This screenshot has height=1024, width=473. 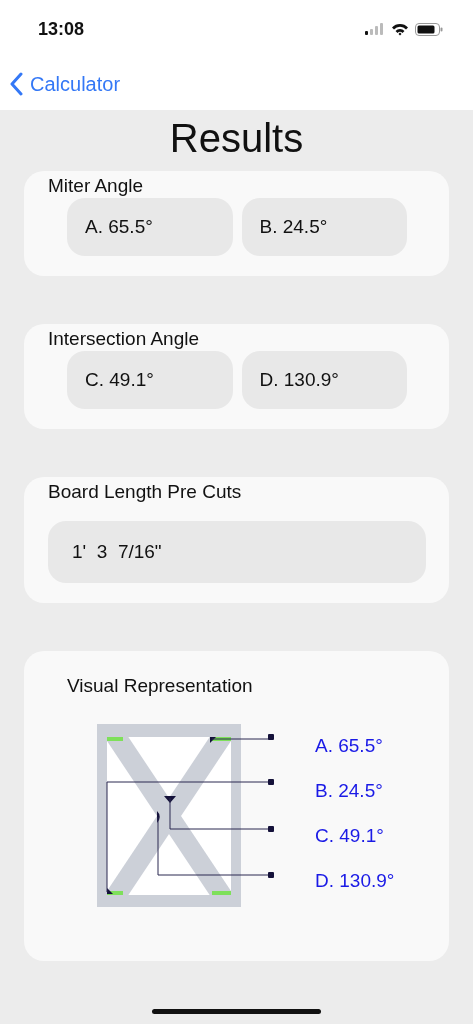 What do you see at coordinates (150, 380) in the screenshot?
I see `value-field: C. 49.1°` at bounding box center [150, 380].